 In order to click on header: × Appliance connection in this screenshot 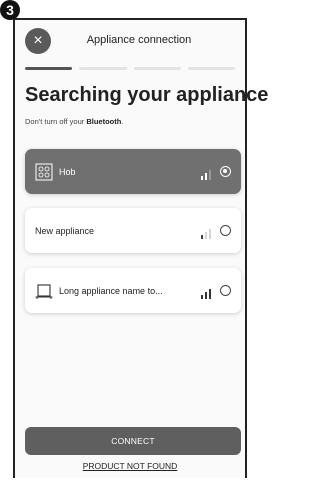, I will do `click(130, 42)`.